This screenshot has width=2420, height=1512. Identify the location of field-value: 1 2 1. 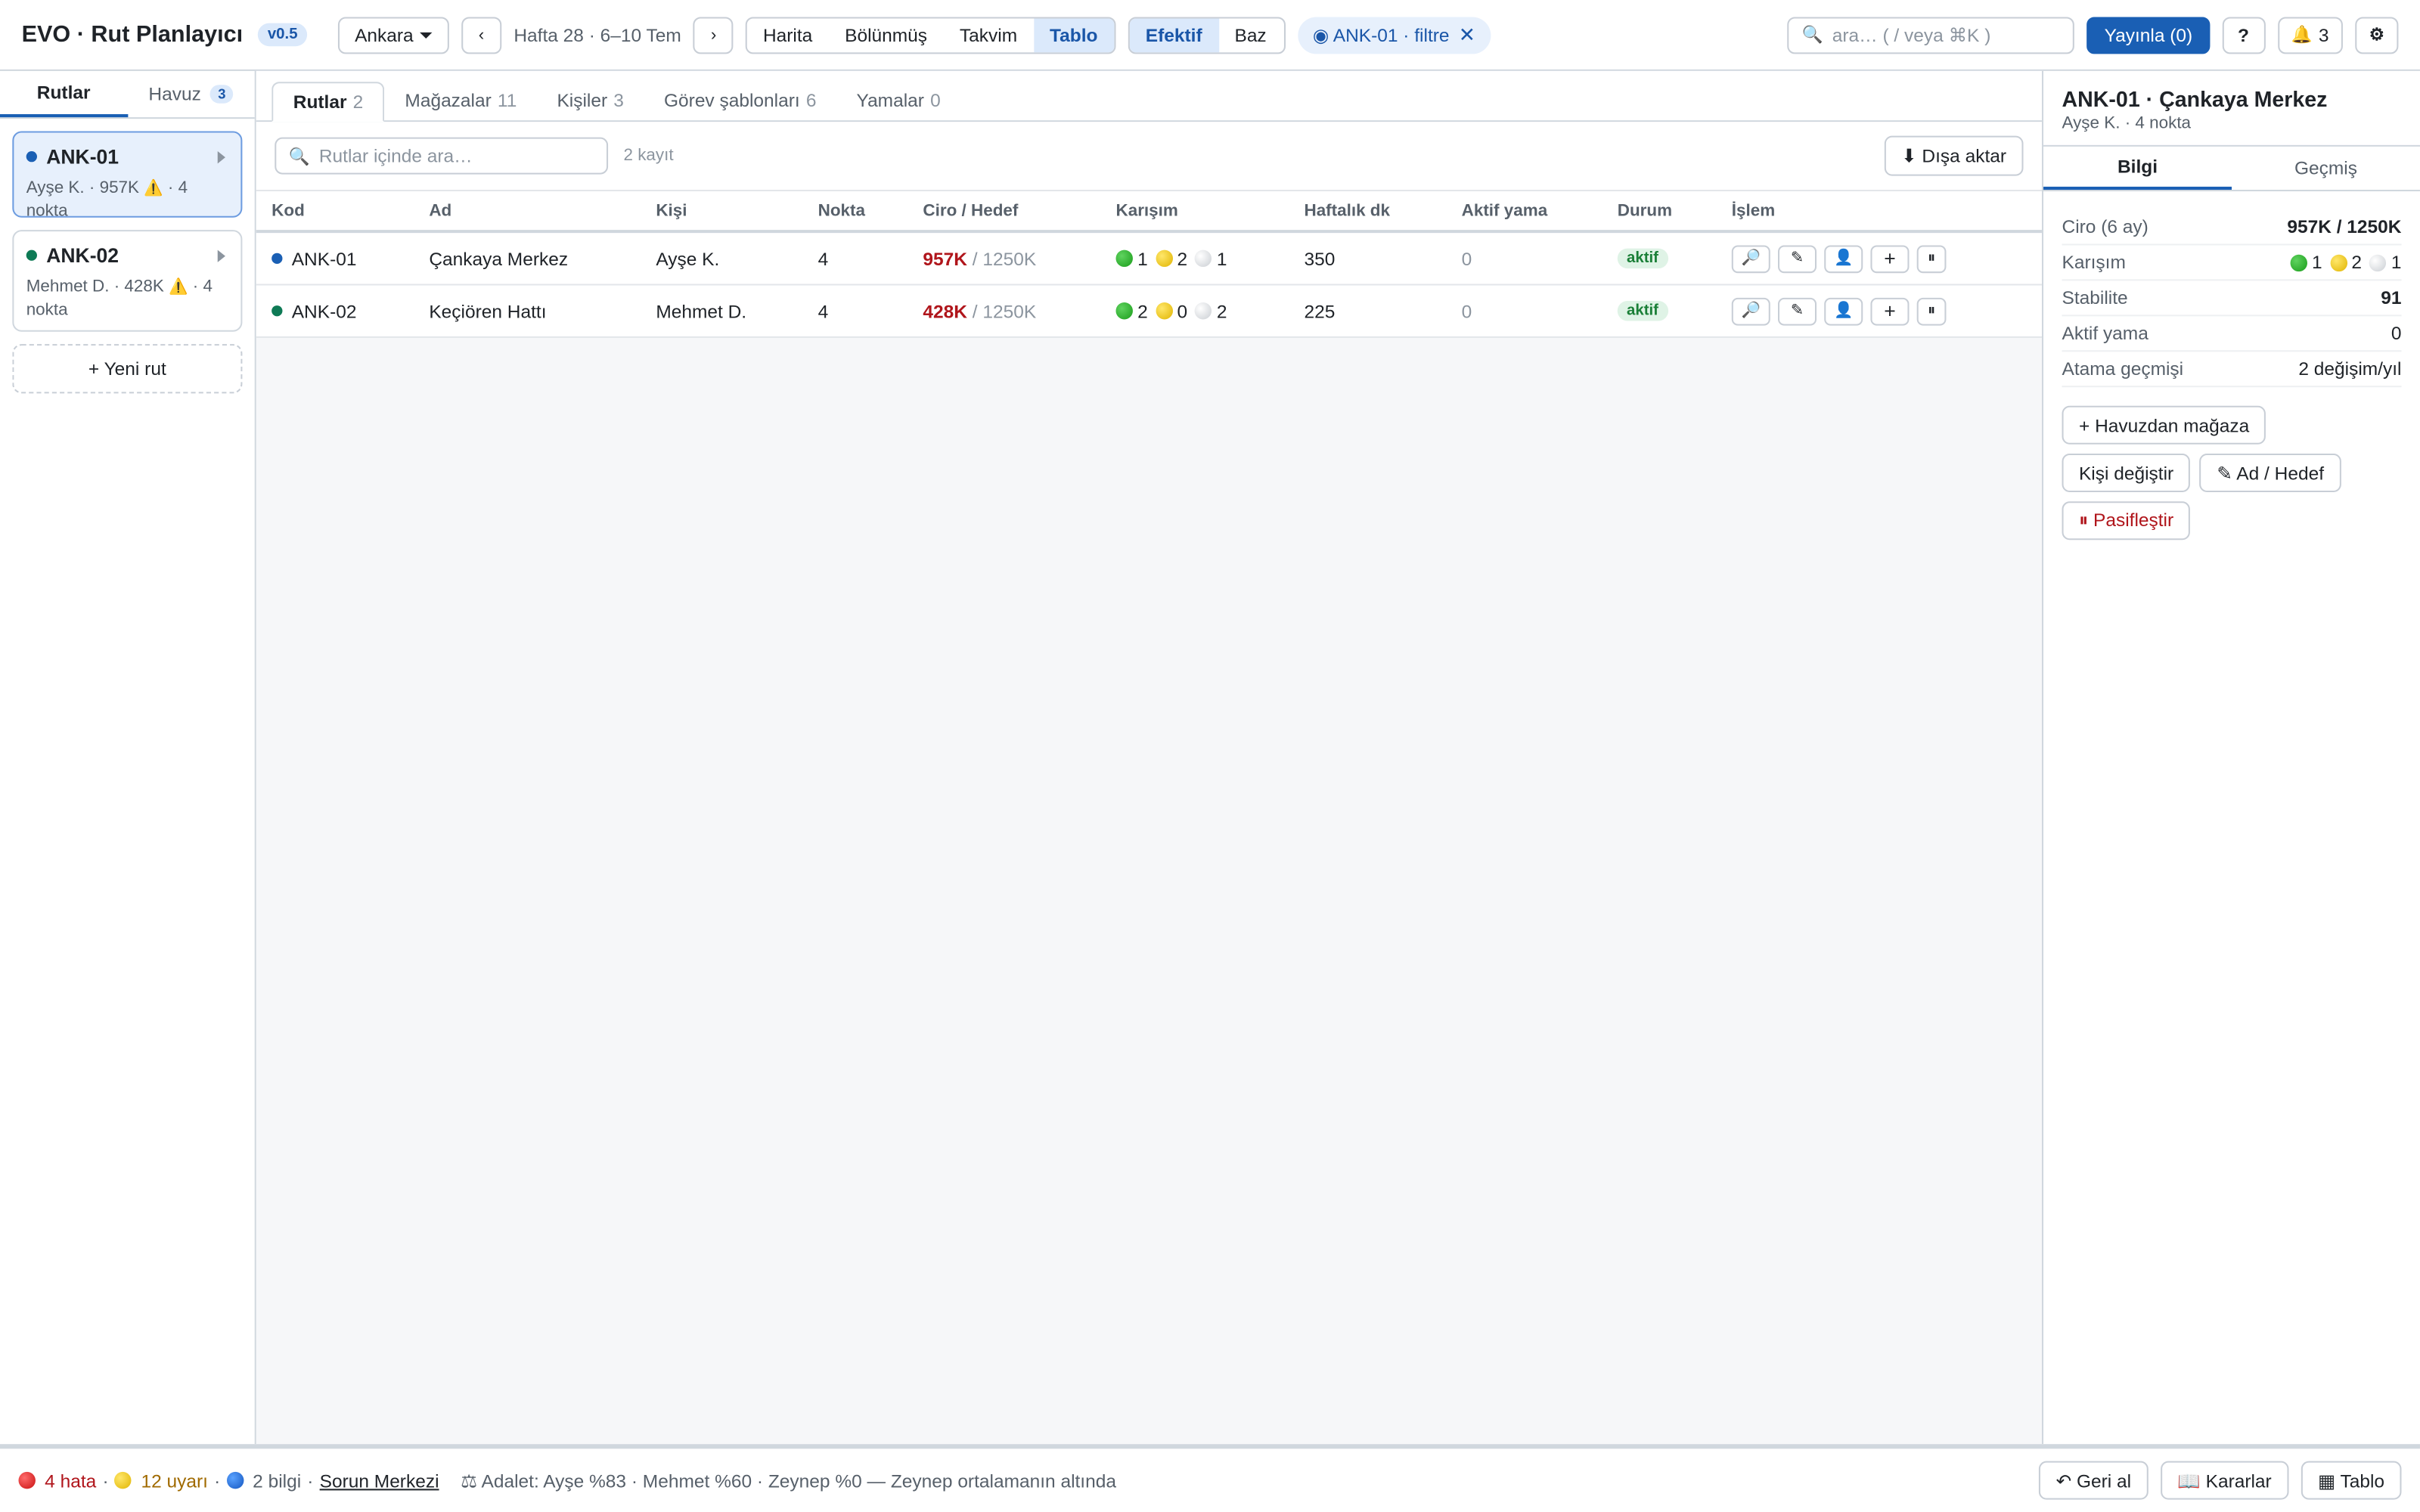
(2346, 262).